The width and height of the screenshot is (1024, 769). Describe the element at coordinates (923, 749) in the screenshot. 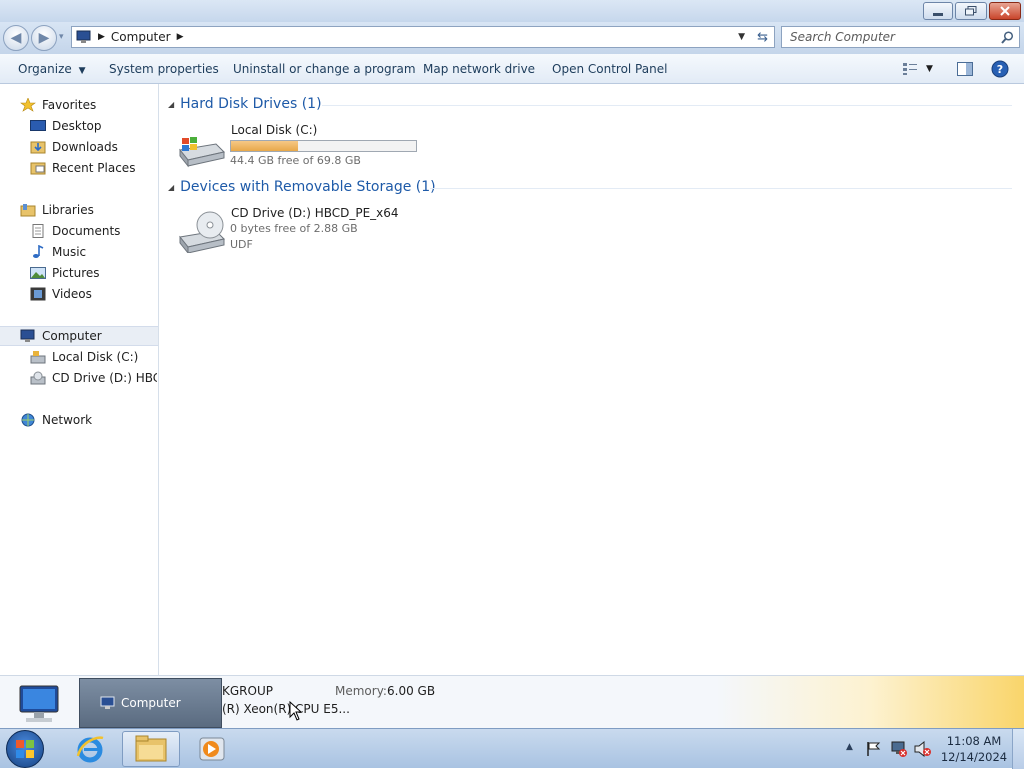

I see `volume-muted-icon` at that location.